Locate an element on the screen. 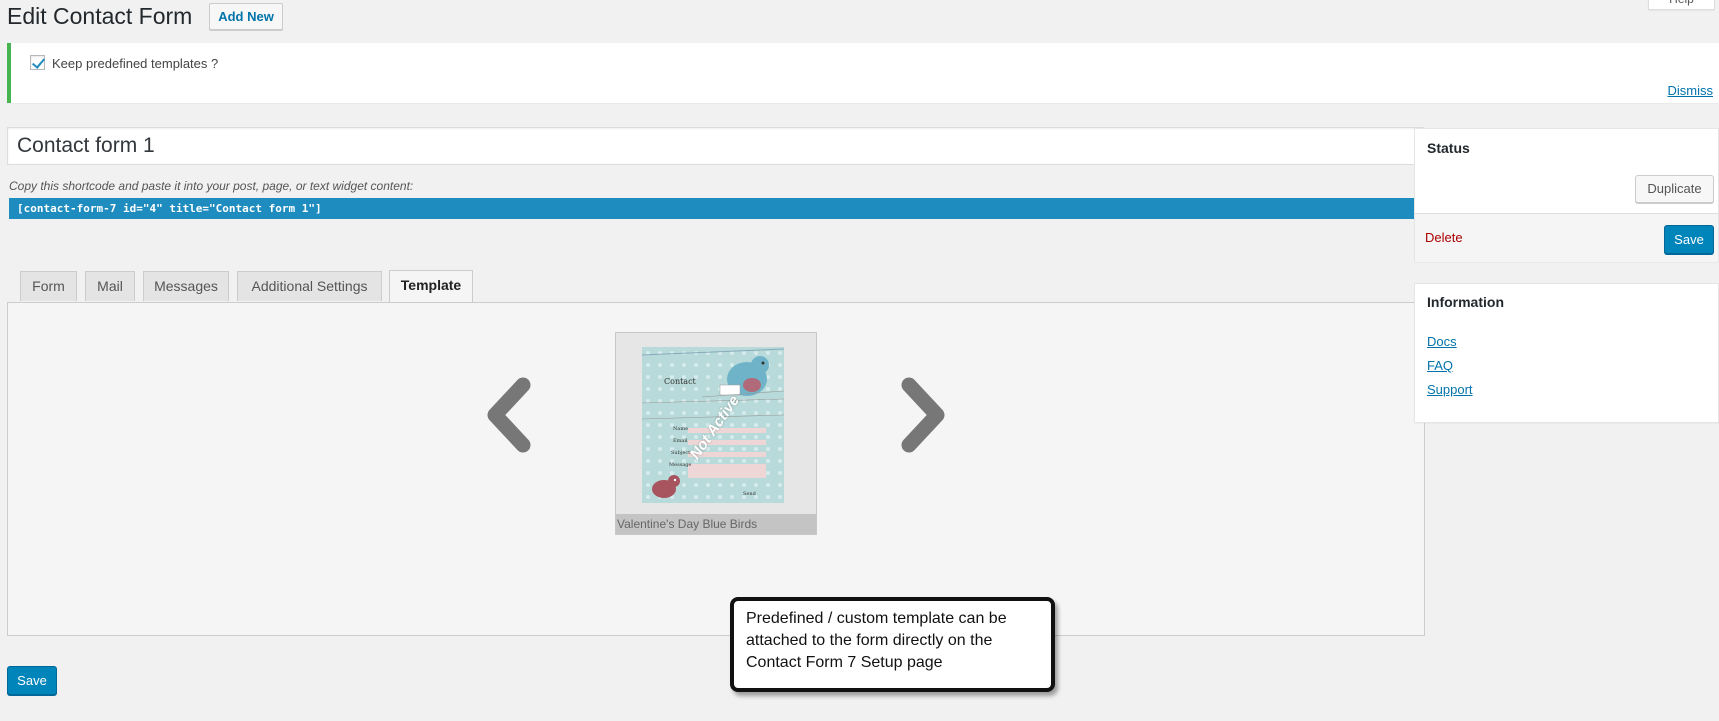  chevron-left-icon is located at coordinates (511, 415).